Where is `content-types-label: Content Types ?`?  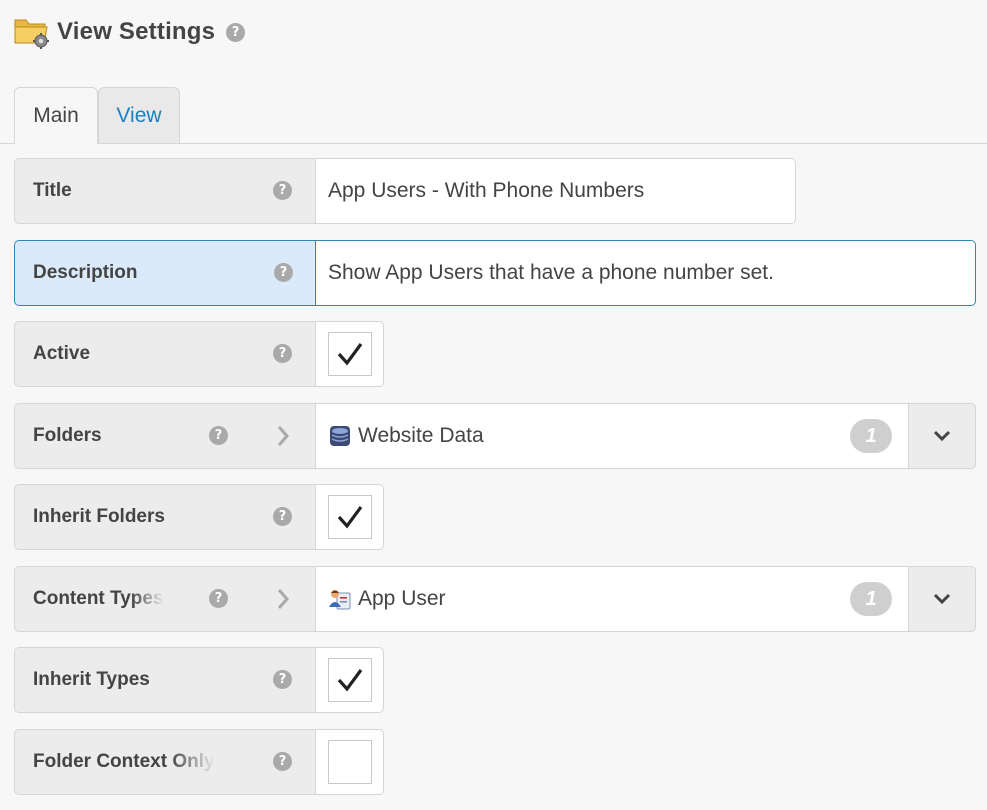 content-types-label: Content Types ? is located at coordinates (165, 599).